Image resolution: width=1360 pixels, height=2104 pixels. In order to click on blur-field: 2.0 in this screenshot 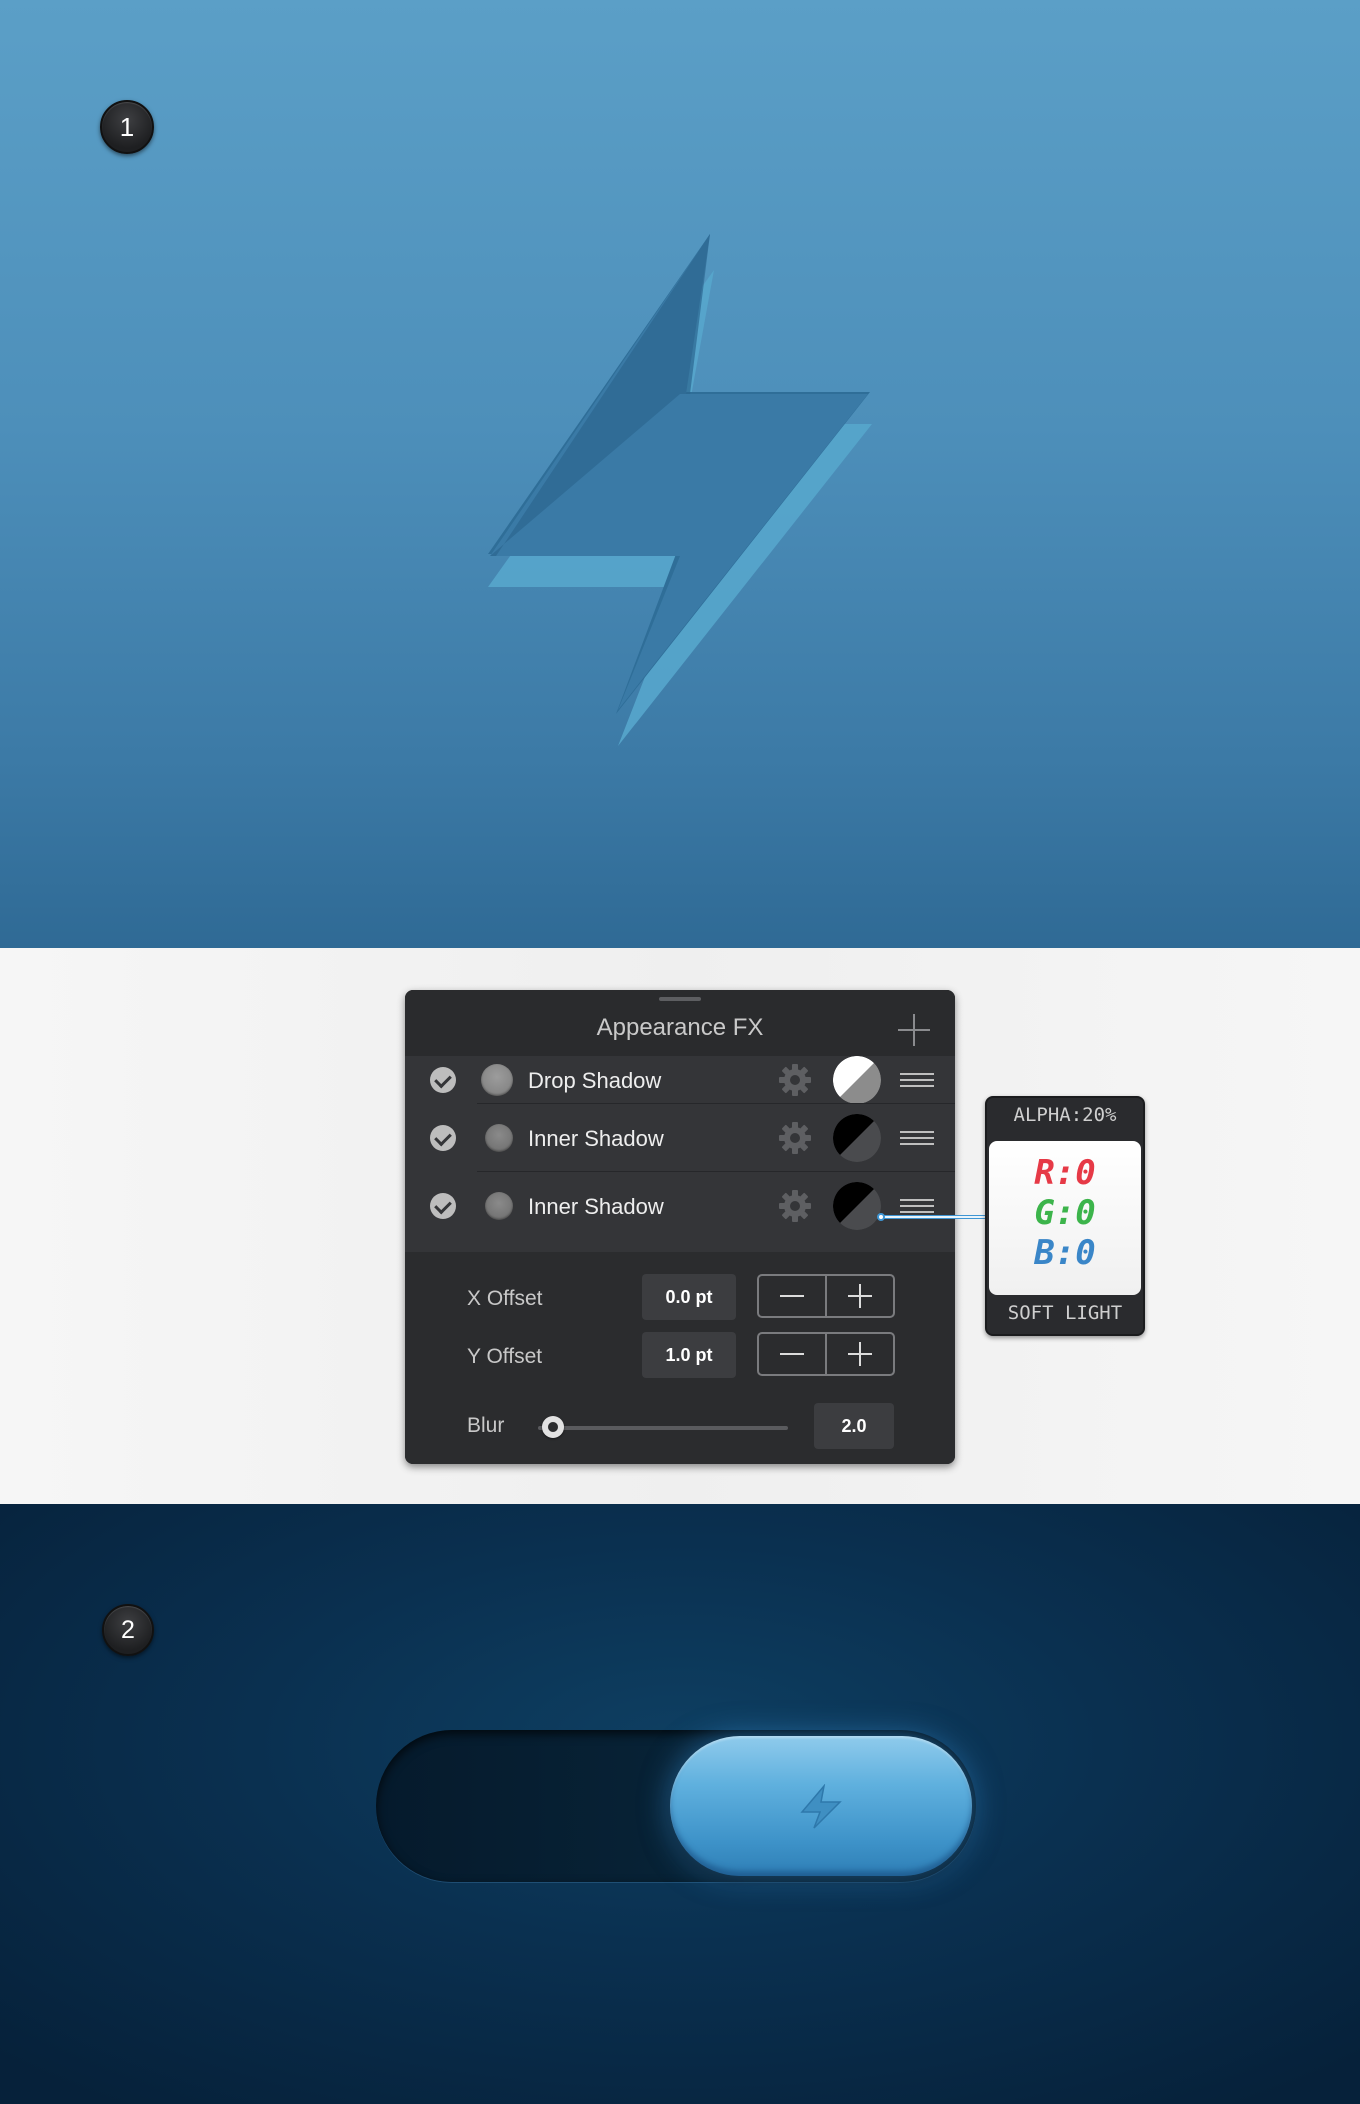, I will do `click(854, 1426)`.